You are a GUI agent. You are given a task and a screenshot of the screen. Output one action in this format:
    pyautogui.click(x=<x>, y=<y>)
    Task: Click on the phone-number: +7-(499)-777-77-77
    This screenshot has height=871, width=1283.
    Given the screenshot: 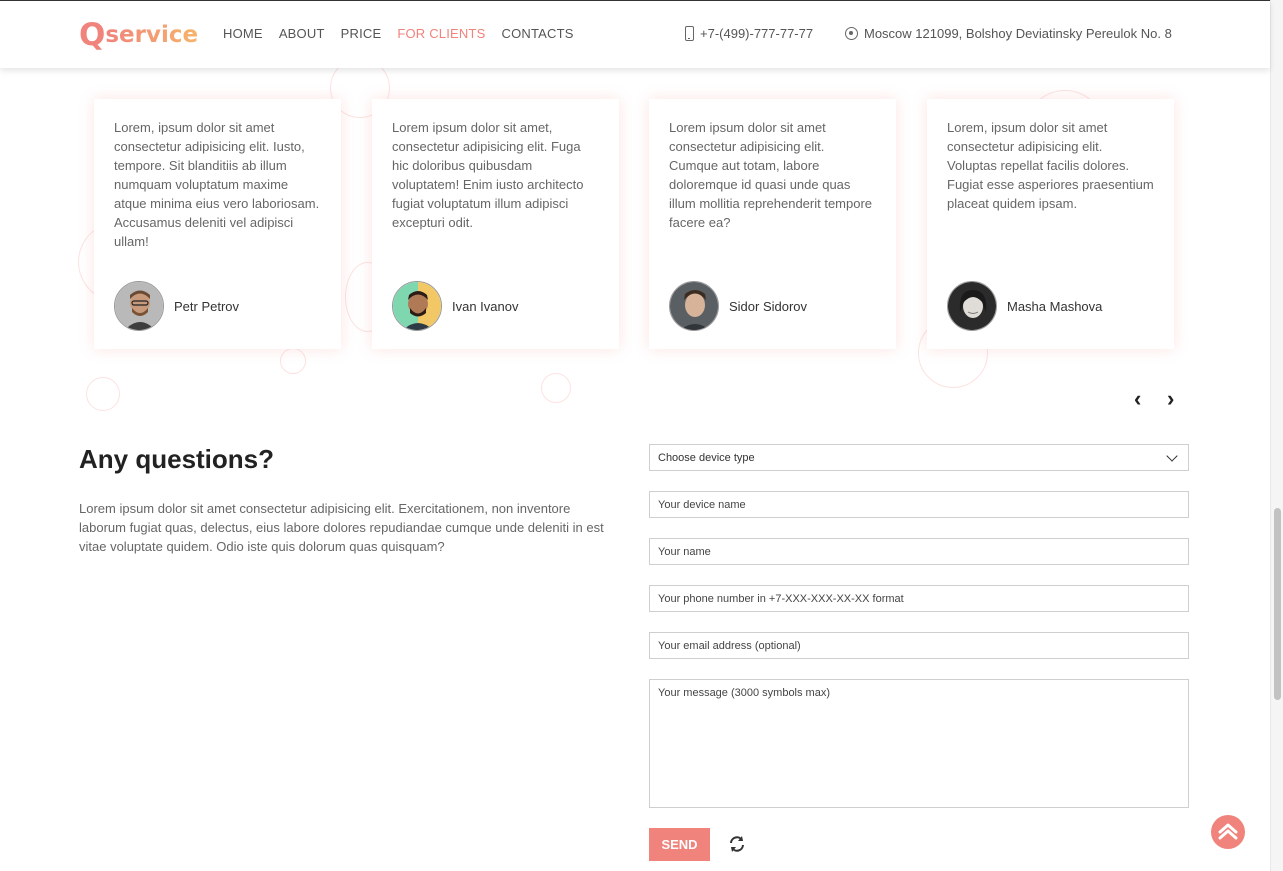 What is the action you would take?
    pyautogui.click(x=757, y=33)
    